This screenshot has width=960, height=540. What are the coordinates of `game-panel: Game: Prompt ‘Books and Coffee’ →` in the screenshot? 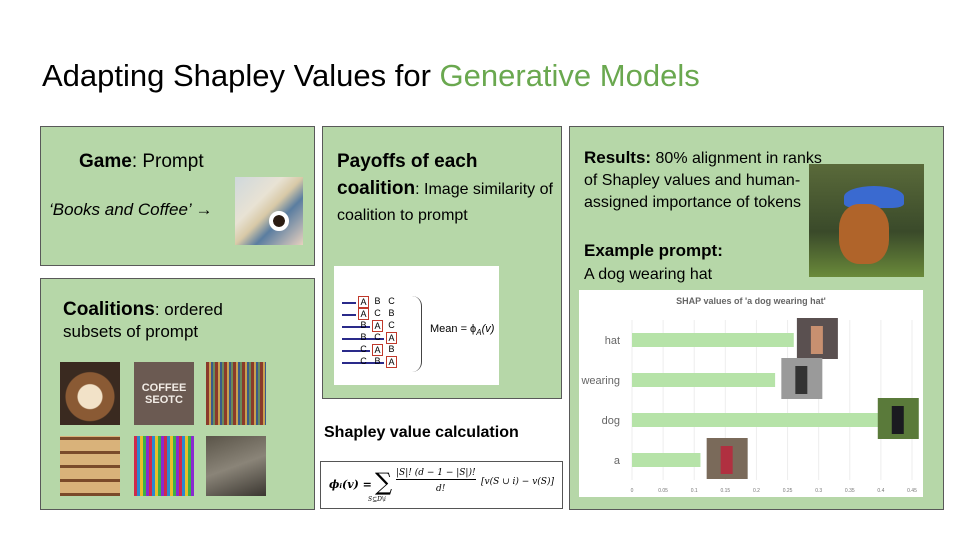 It's located at (177, 196).